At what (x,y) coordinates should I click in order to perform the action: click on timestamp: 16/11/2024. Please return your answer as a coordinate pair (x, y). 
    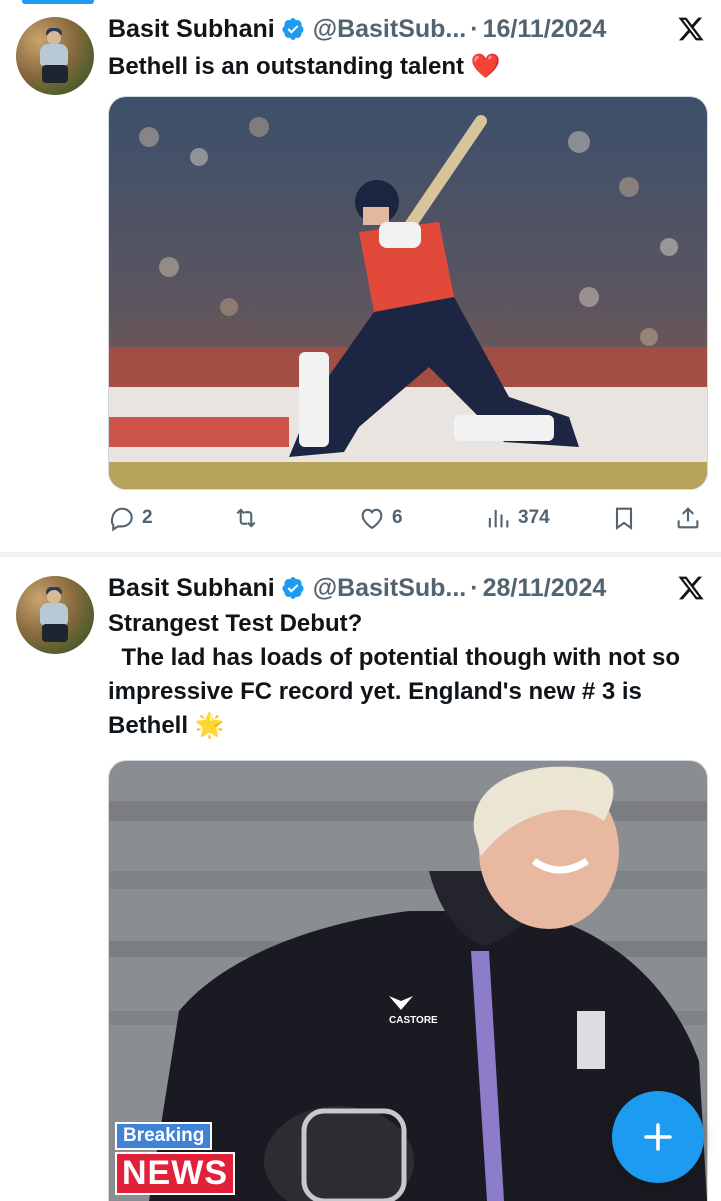
    Looking at the image, I should click on (545, 29).